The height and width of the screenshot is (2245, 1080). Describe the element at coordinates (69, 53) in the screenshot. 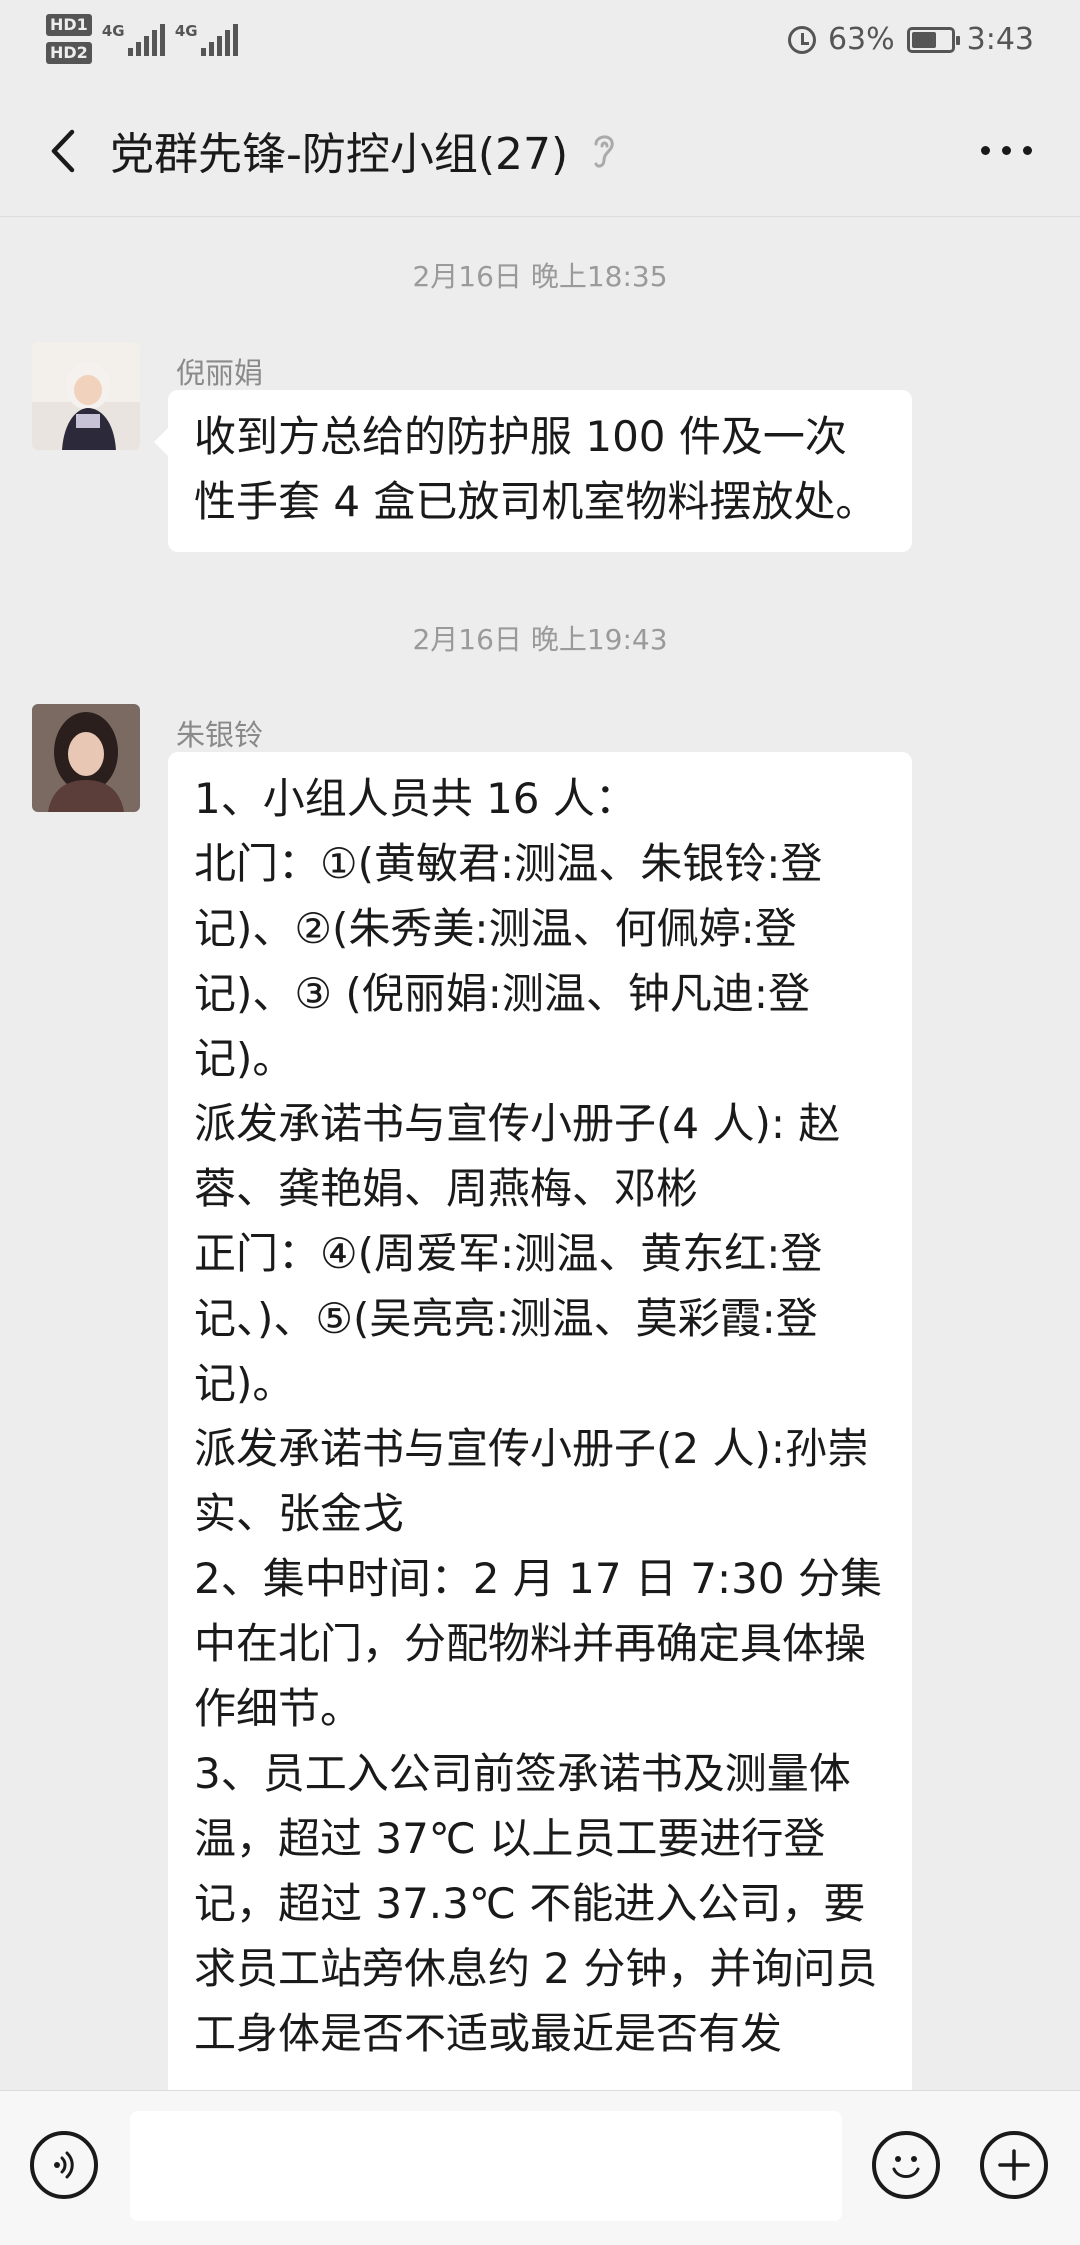

I see `hd2-badge: HD2` at that location.